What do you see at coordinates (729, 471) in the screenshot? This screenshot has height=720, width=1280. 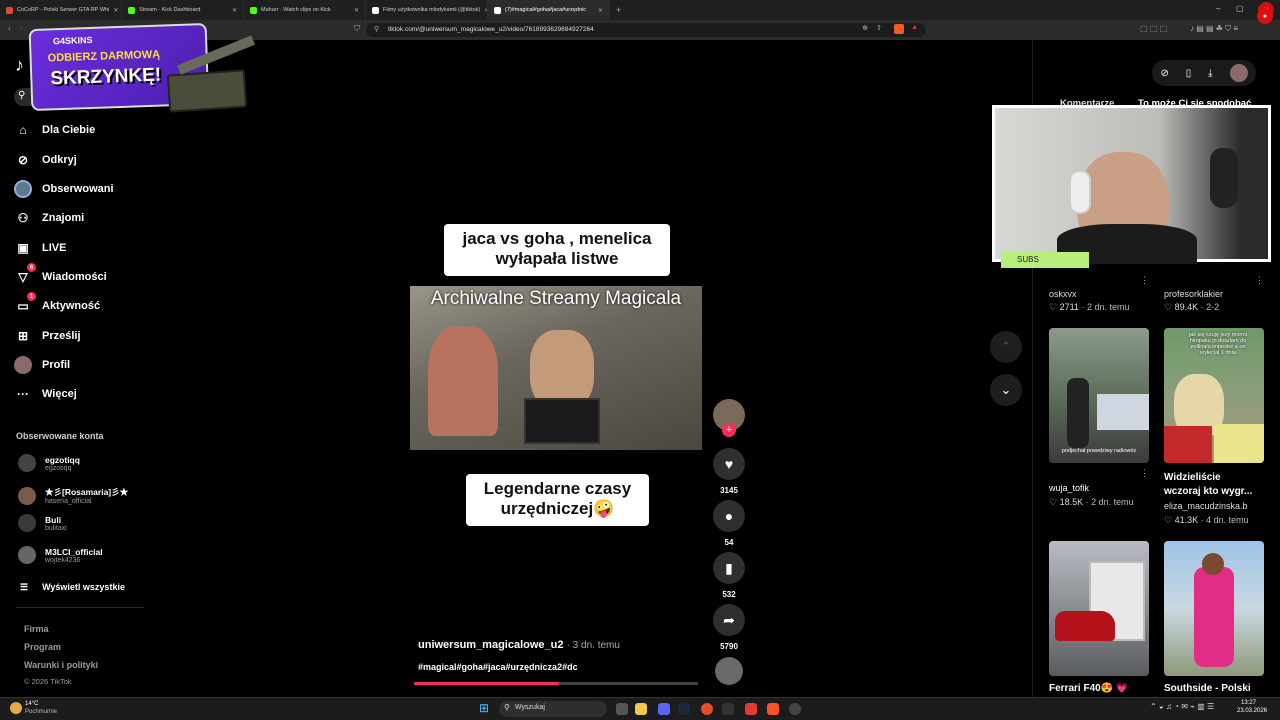 I see `like-button: ♥ 3145` at bounding box center [729, 471].